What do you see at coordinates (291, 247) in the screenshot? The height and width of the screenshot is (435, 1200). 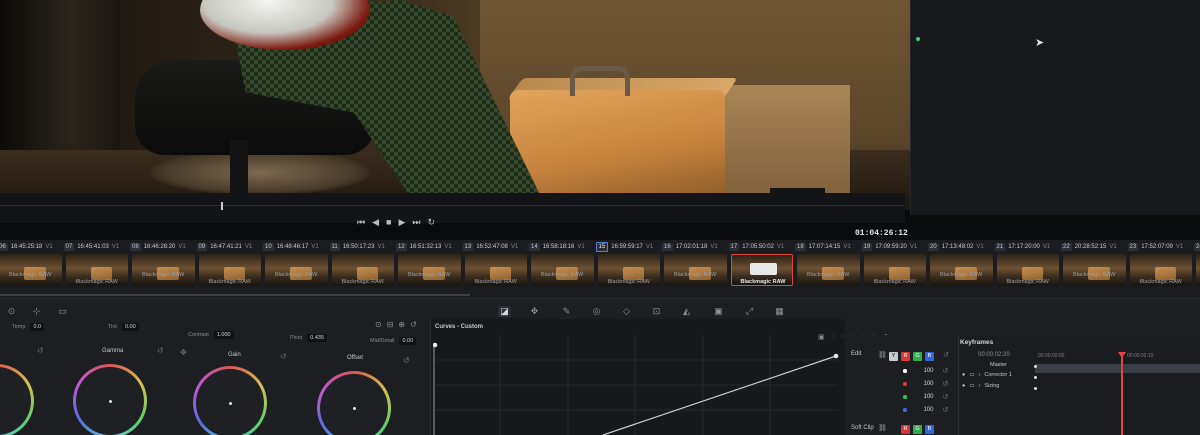 I see `clip-label: 10 16:48:46:17 V1` at bounding box center [291, 247].